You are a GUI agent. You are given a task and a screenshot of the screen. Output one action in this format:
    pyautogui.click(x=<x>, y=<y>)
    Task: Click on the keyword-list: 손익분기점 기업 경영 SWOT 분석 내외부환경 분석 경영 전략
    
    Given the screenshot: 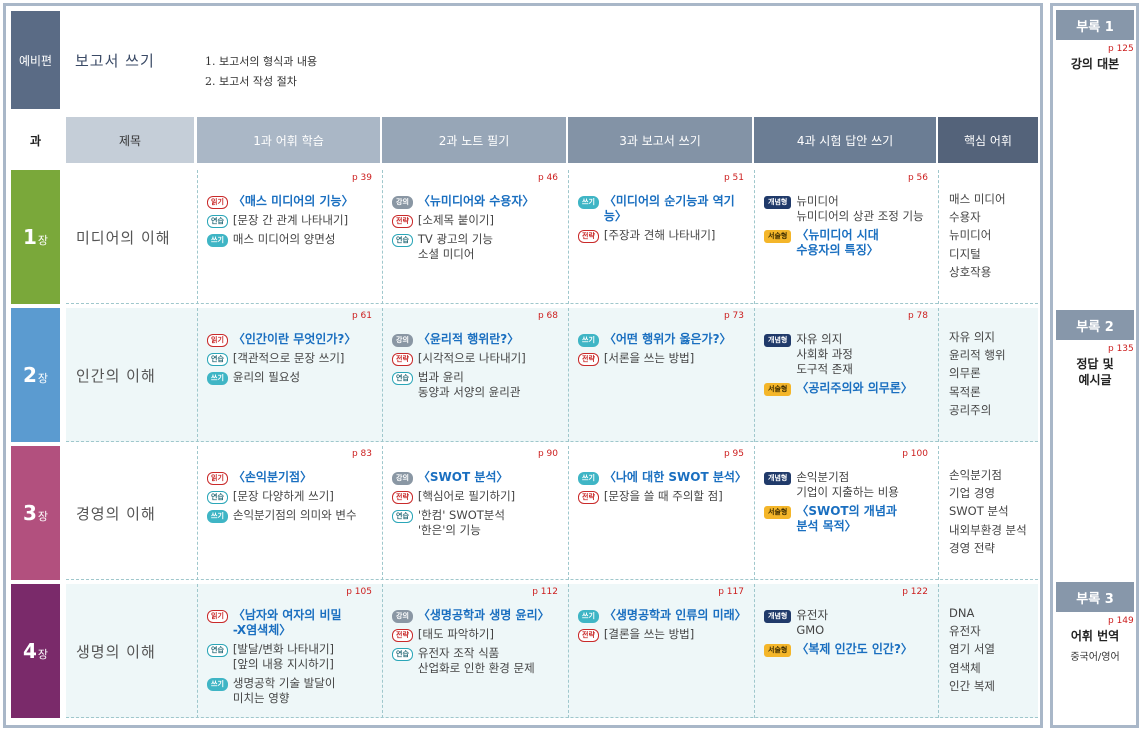 What is the action you would take?
    pyautogui.click(x=988, y=513)
    